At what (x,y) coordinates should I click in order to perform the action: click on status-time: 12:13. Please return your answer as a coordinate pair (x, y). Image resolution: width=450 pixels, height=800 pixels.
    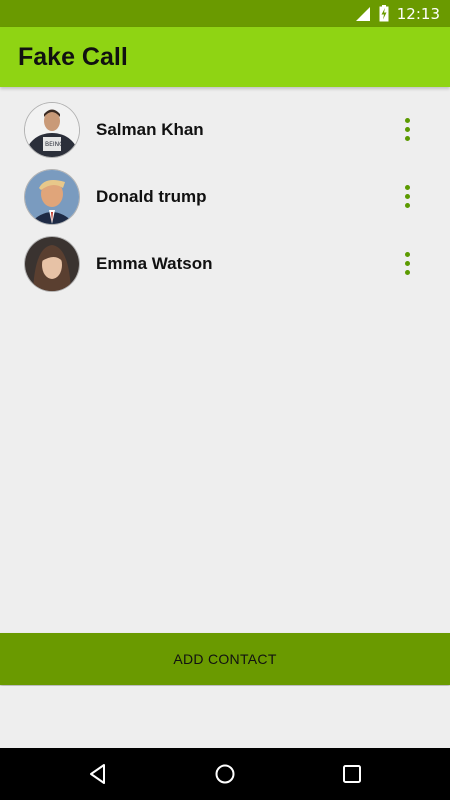
    Looking at the image, I should click on (418, 13).